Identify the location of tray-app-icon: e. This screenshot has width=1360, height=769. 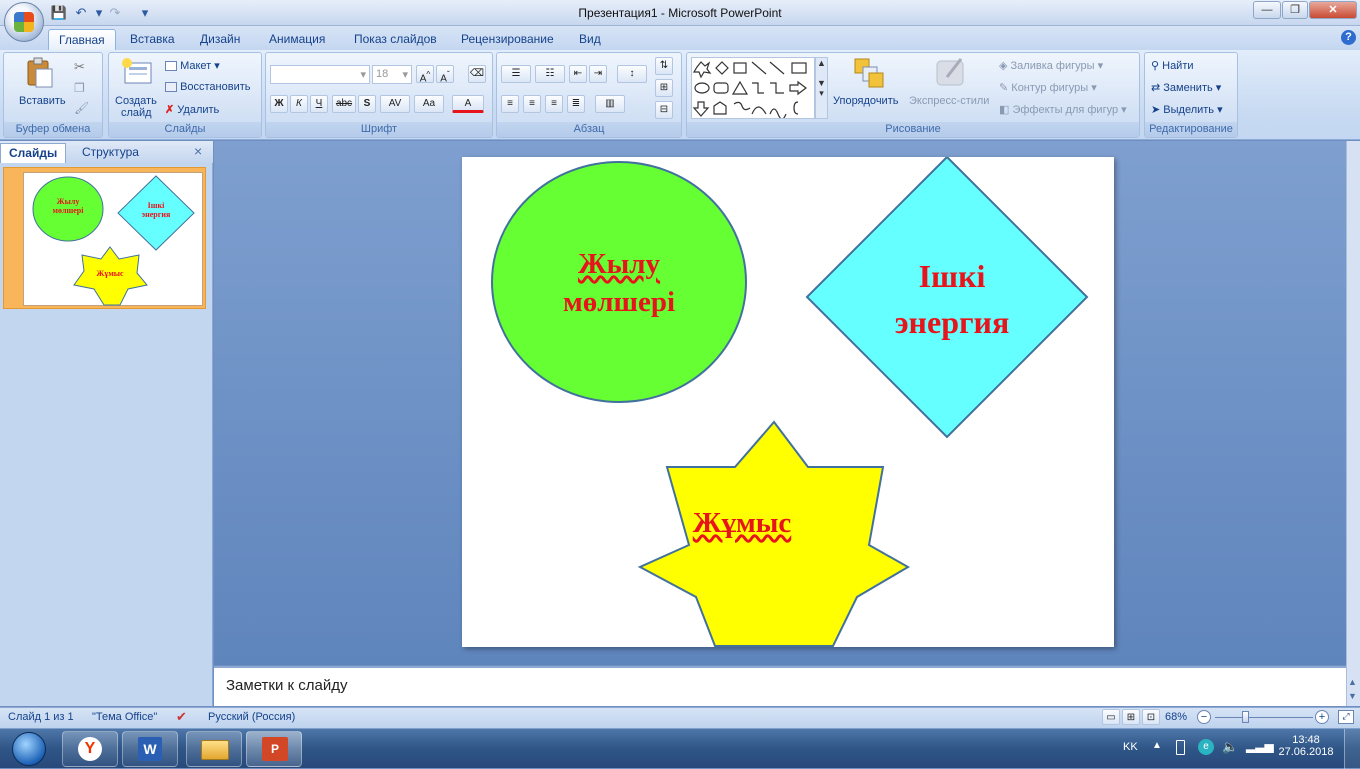
(1206, 747).